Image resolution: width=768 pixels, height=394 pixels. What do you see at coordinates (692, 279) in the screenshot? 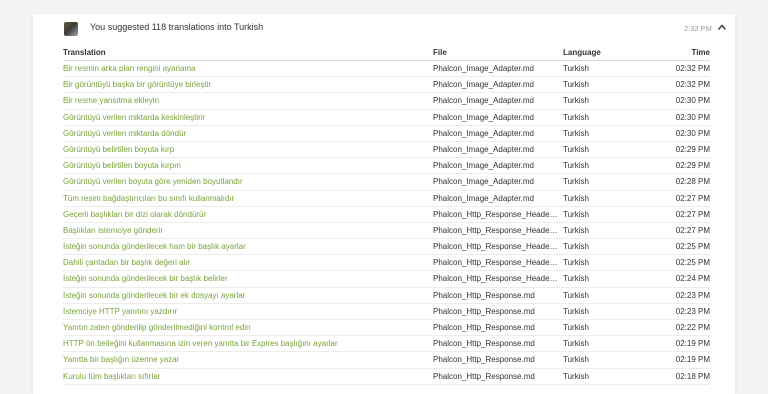
I see `row-time: 02:24 PM` at bounding box center [692, 279].